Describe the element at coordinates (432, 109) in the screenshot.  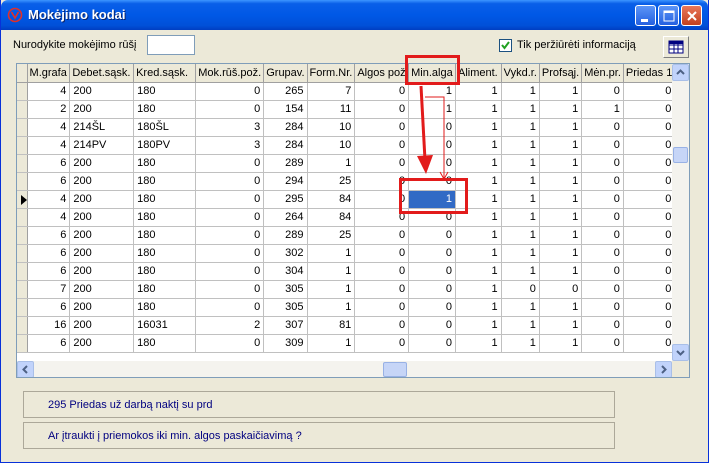
I see `cell-min-alga: 1` at that location.